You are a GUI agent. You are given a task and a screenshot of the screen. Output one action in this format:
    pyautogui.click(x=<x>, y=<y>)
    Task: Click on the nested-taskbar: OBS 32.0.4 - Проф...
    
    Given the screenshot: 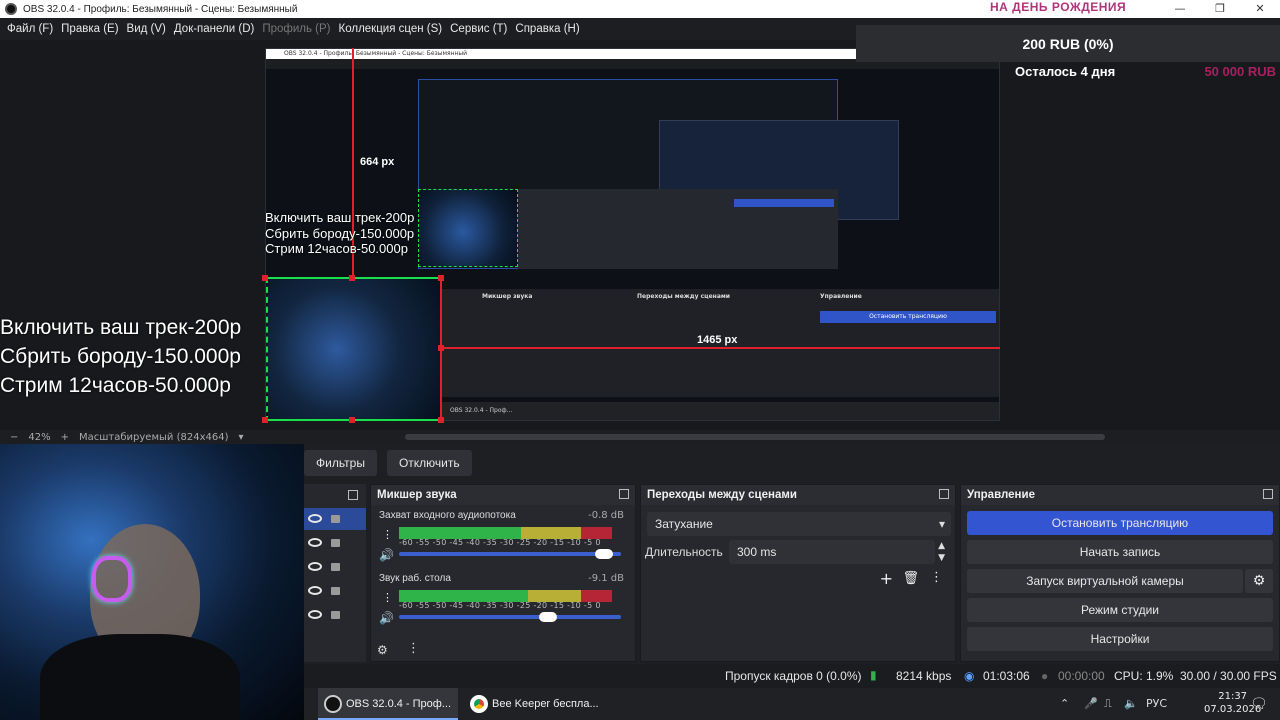 What is the action you would take?
    pyautogui.click(x=720, y=411)
    